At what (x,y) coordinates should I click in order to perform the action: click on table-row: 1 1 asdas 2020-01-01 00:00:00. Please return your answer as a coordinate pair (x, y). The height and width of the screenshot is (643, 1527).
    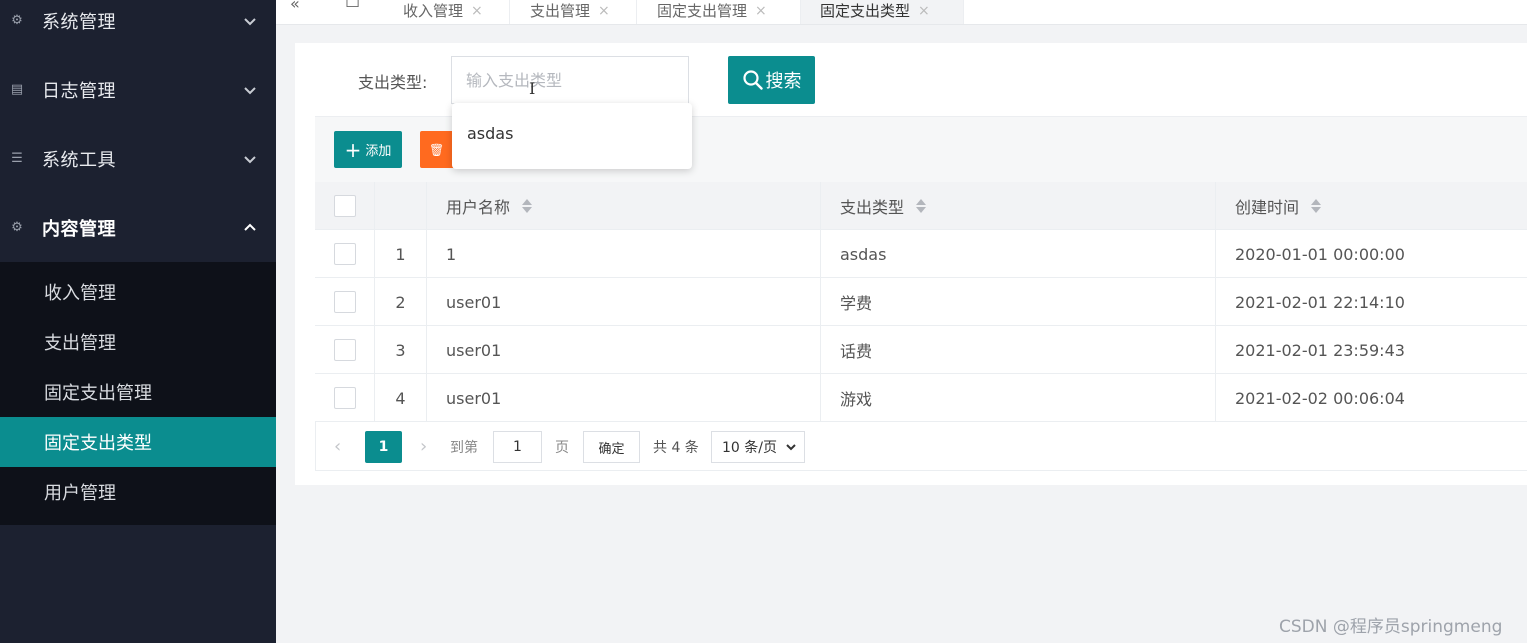
    Looking at the image, I should click on (921, 254).